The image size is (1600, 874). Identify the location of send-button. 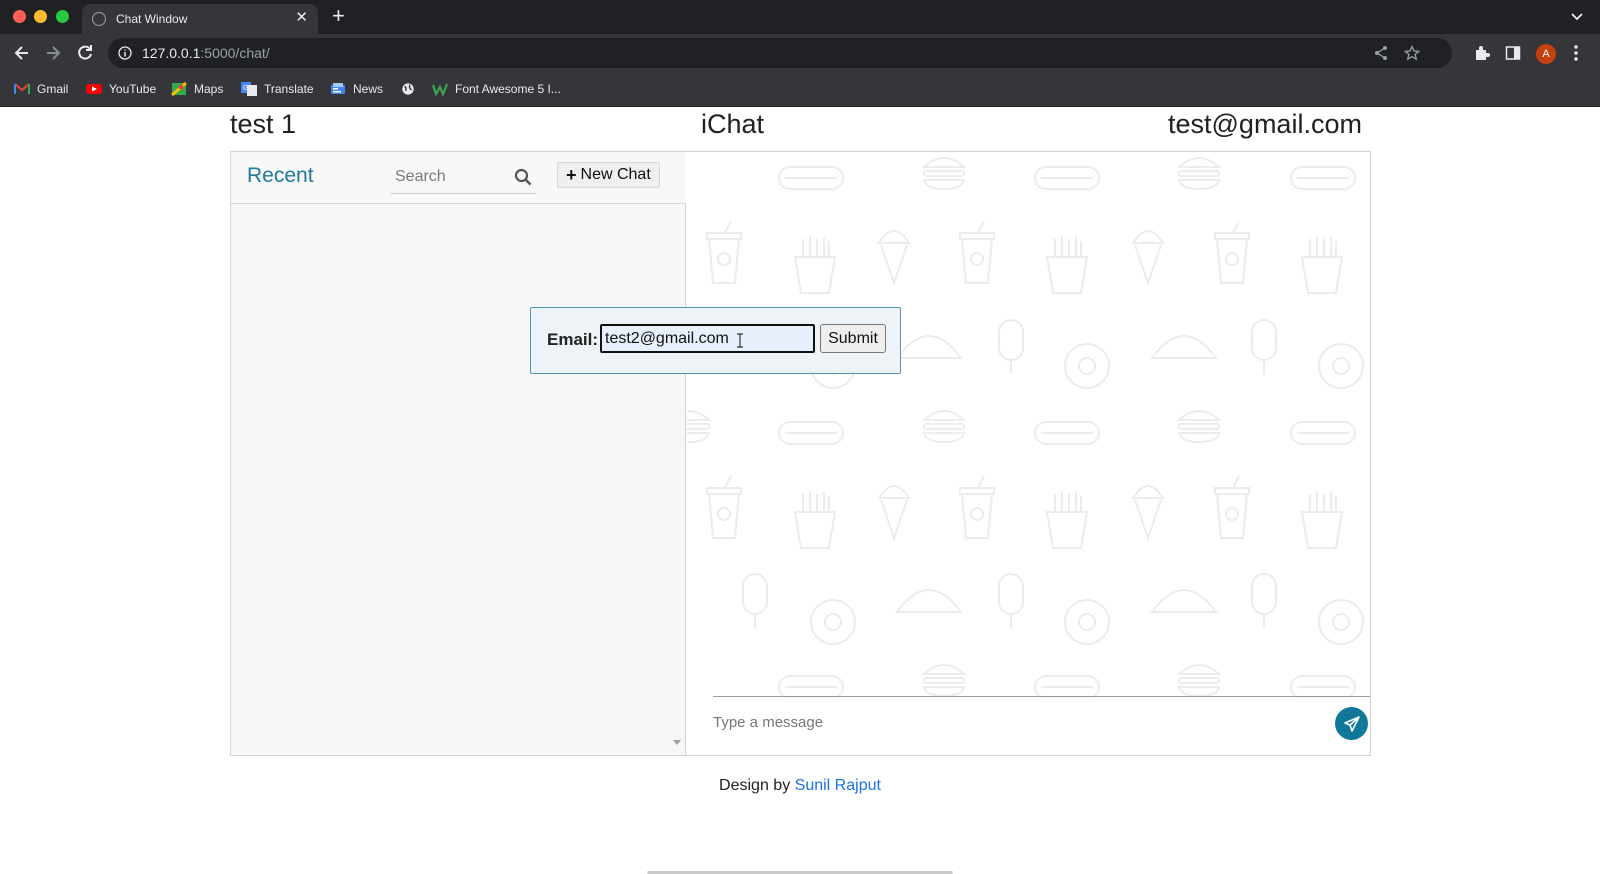
(1351, 723).